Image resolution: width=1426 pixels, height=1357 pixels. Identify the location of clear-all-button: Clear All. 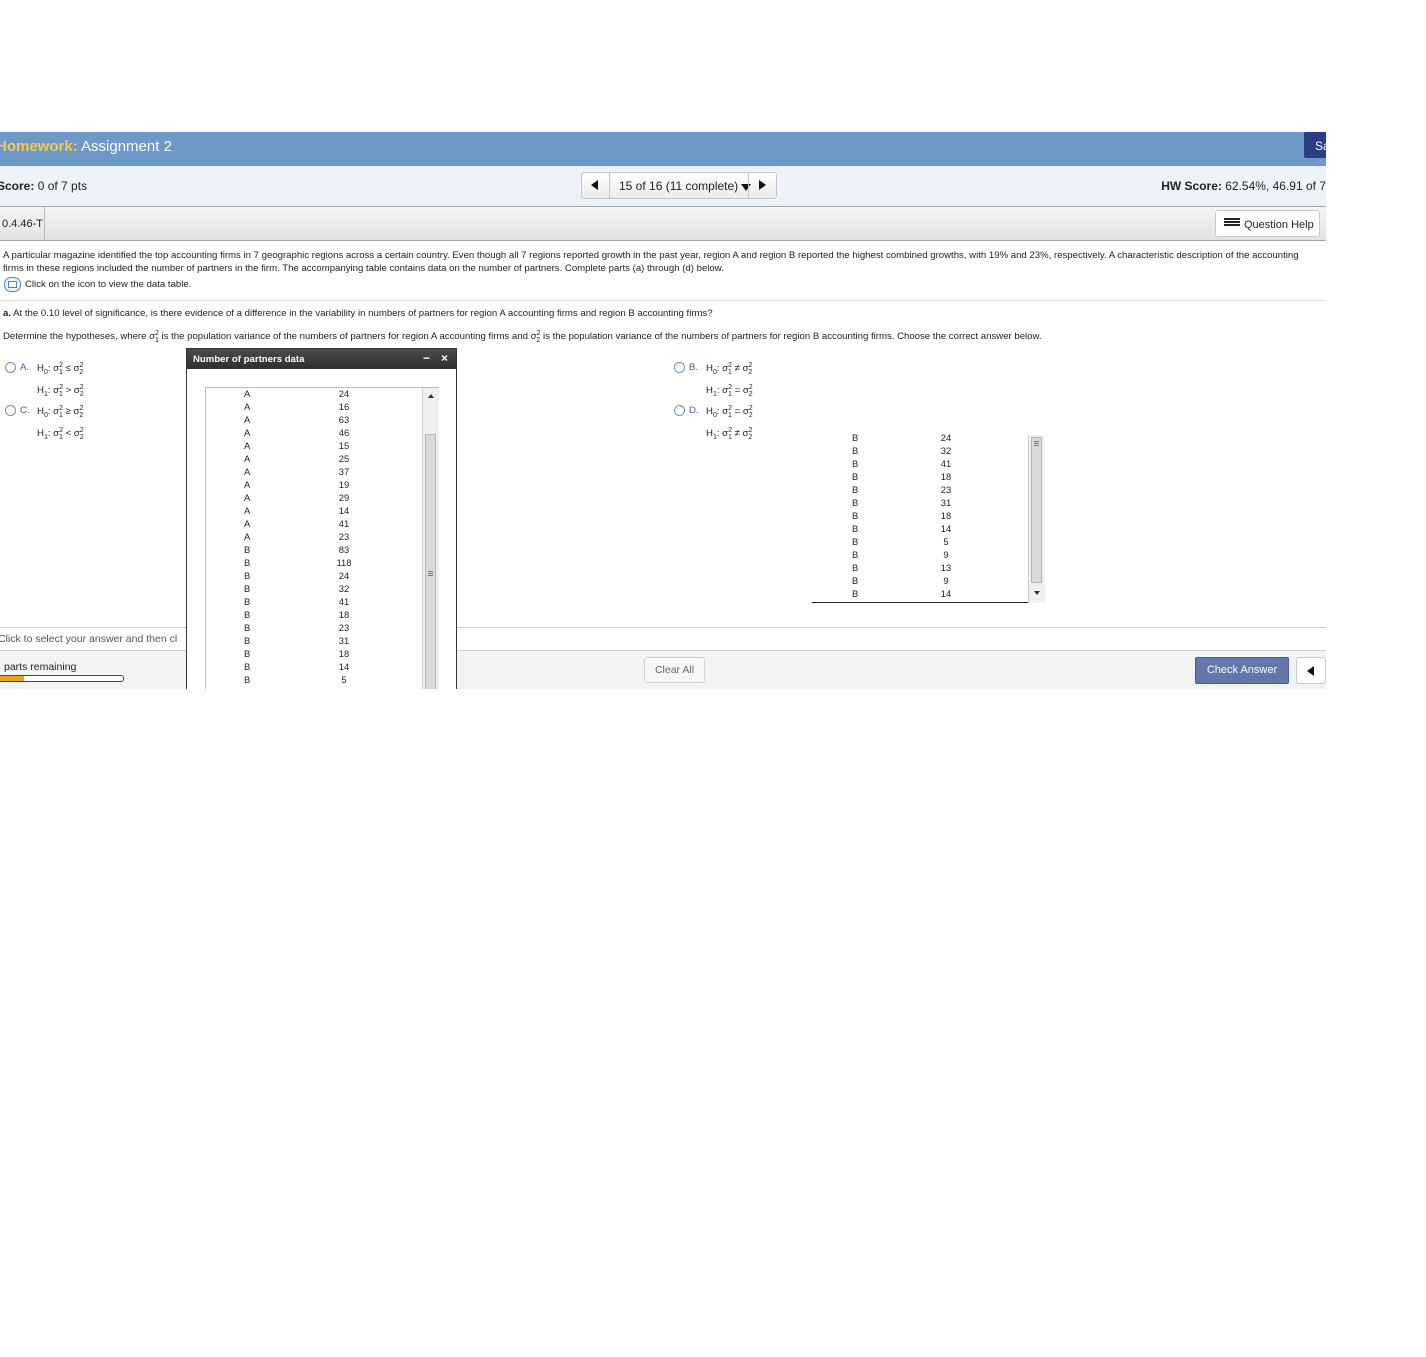
(674, 670).